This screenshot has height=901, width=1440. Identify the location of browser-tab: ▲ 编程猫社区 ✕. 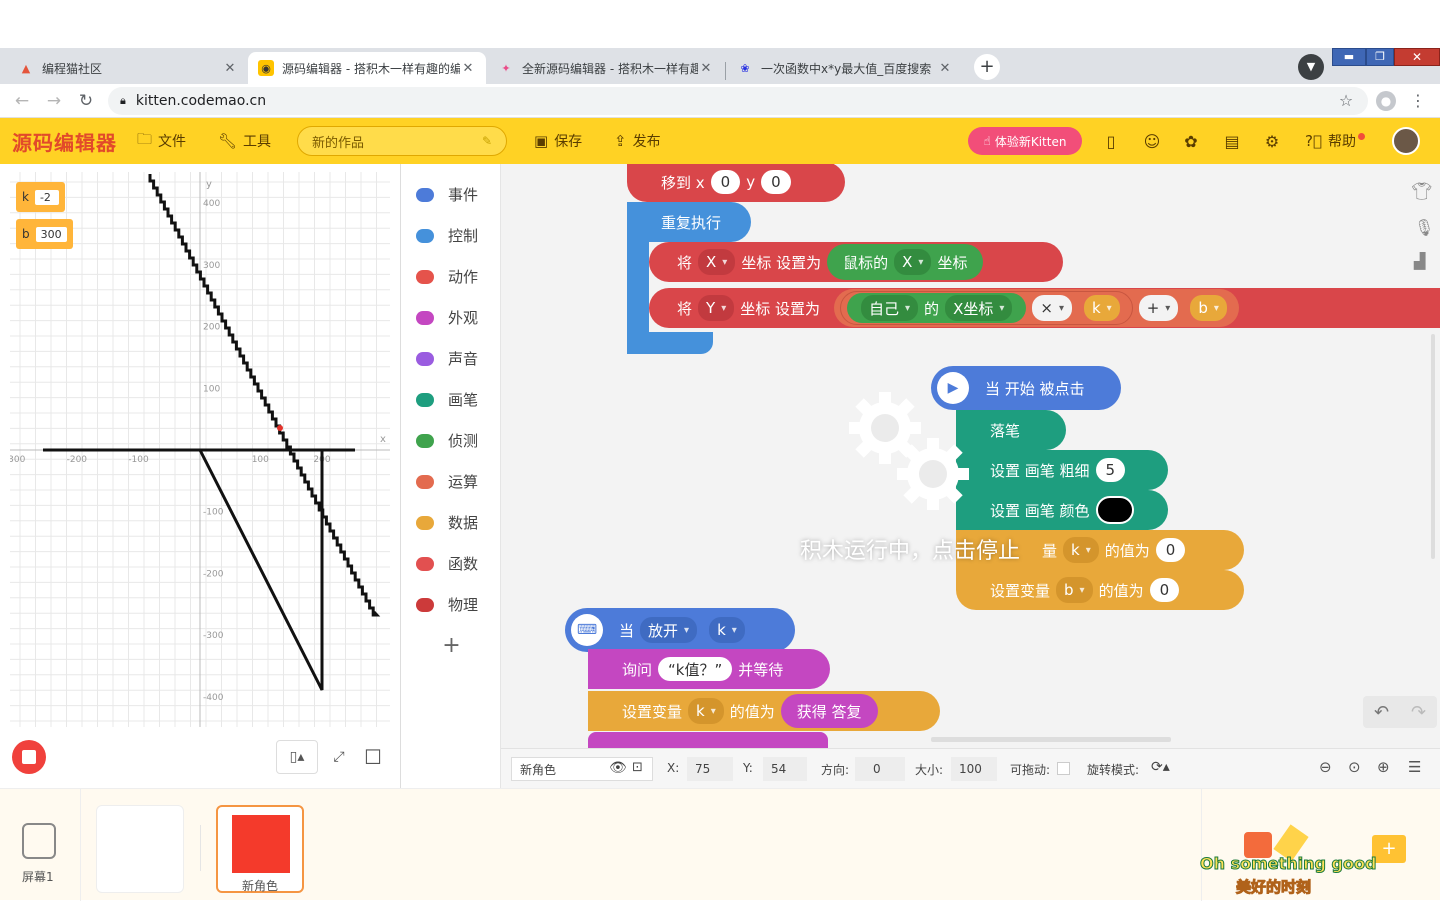
(128, 68).